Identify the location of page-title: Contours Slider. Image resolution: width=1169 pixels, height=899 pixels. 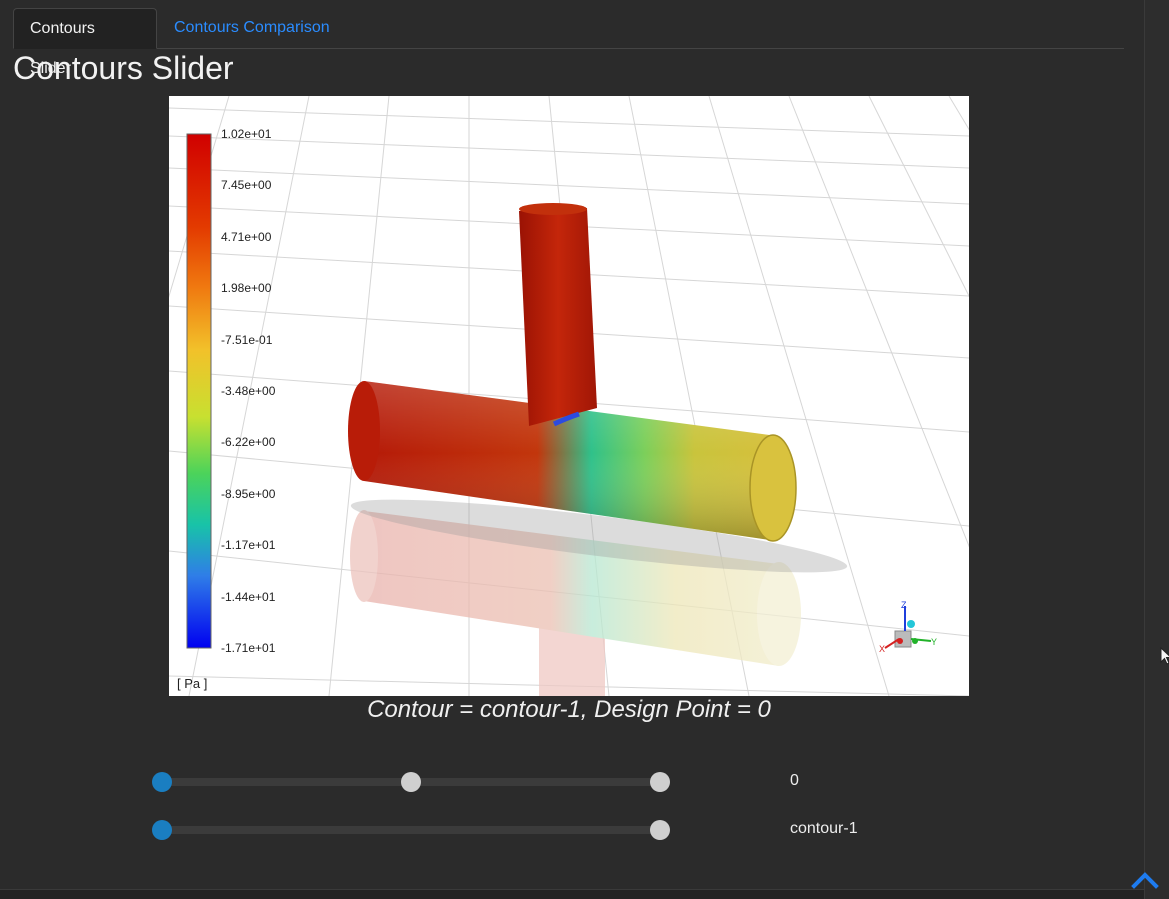
(123, 68).